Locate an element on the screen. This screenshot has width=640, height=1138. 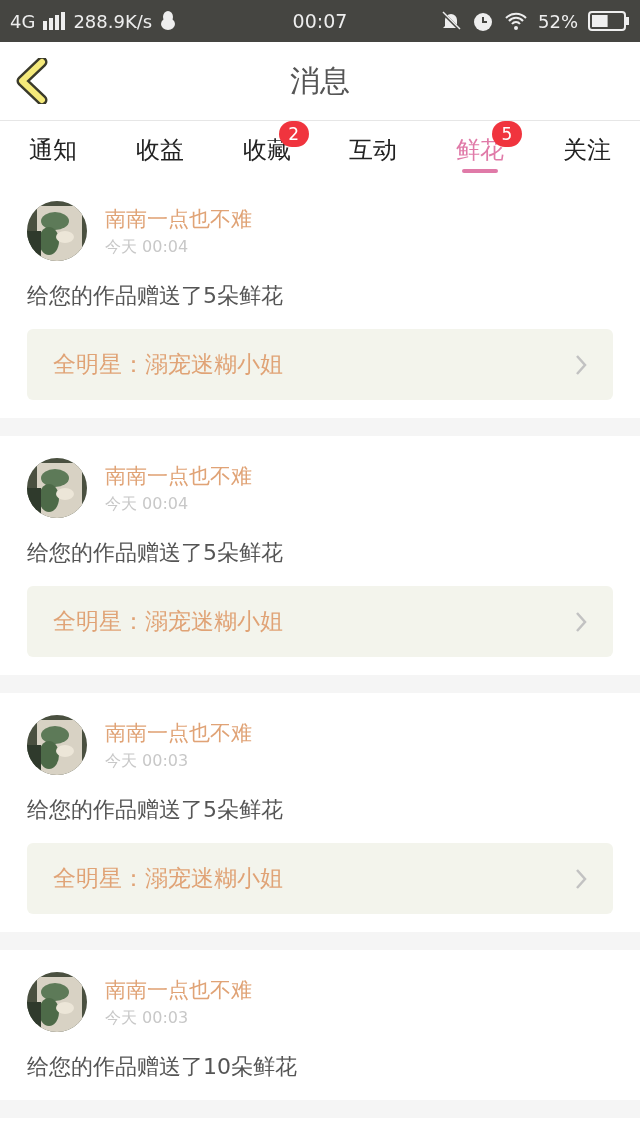
page-title: 消息 is located at coordinates (320, 80).